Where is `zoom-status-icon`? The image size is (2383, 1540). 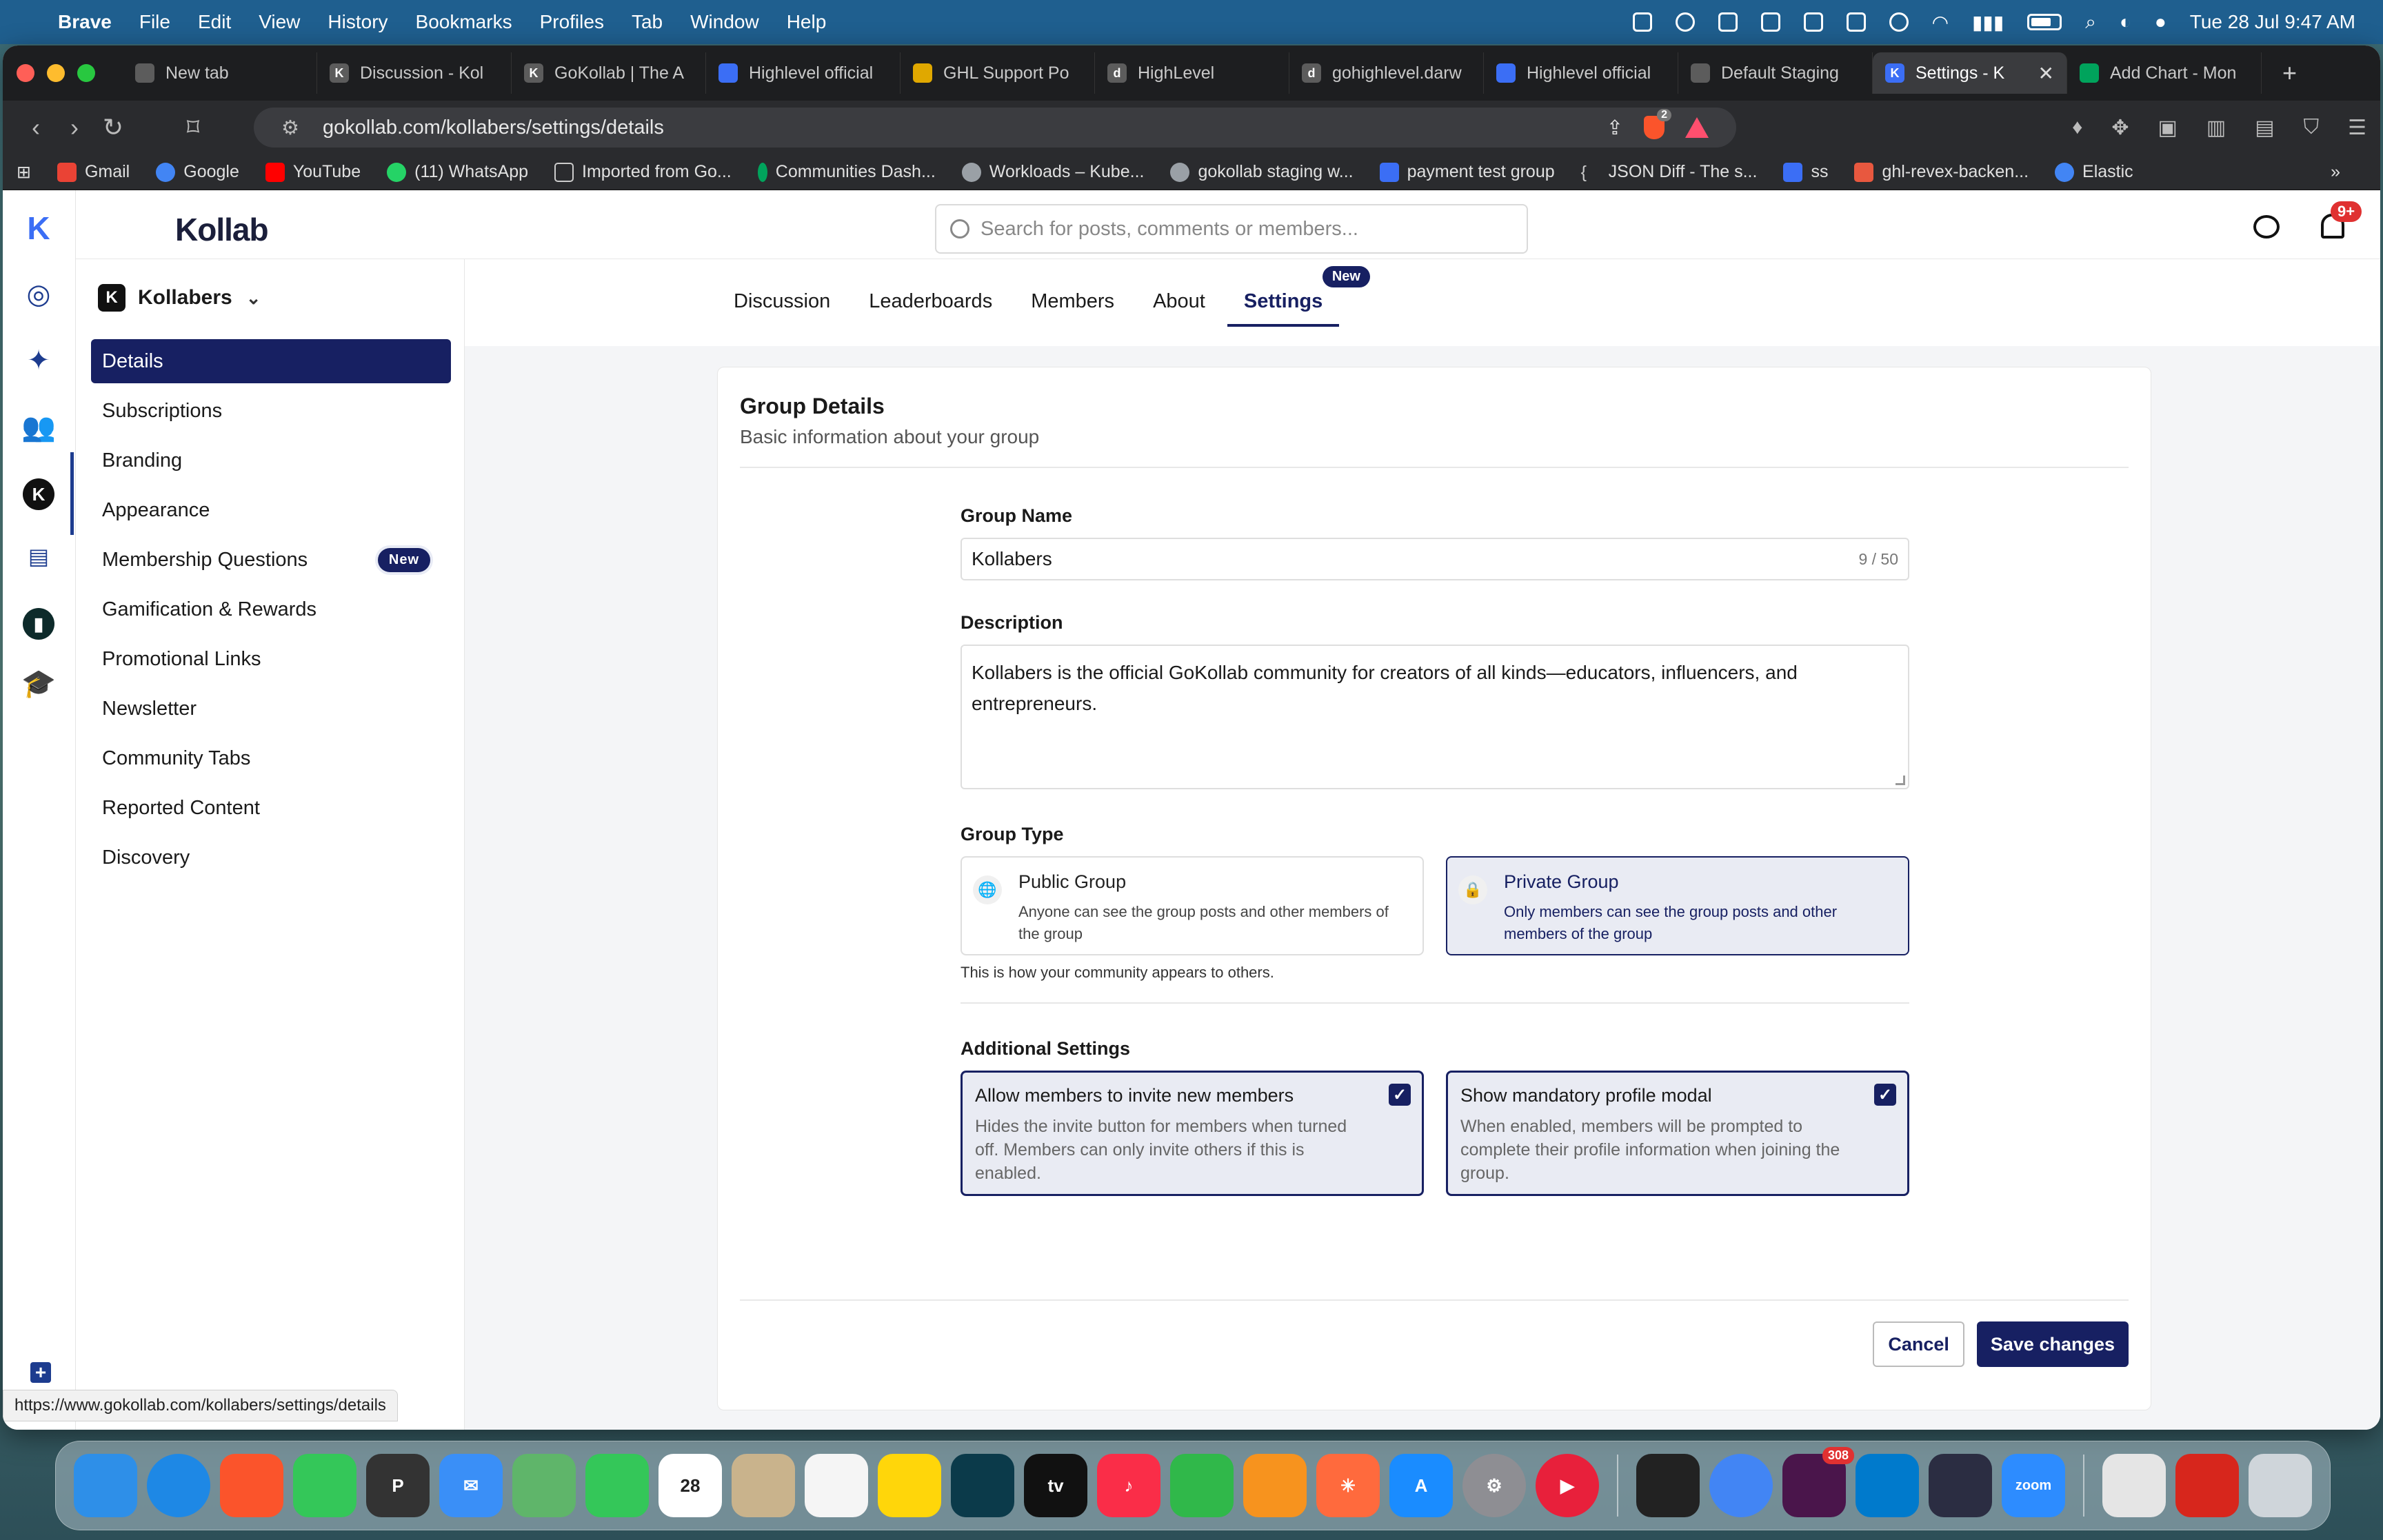 zoom-status-icon is located at coordinates (1685, 22).